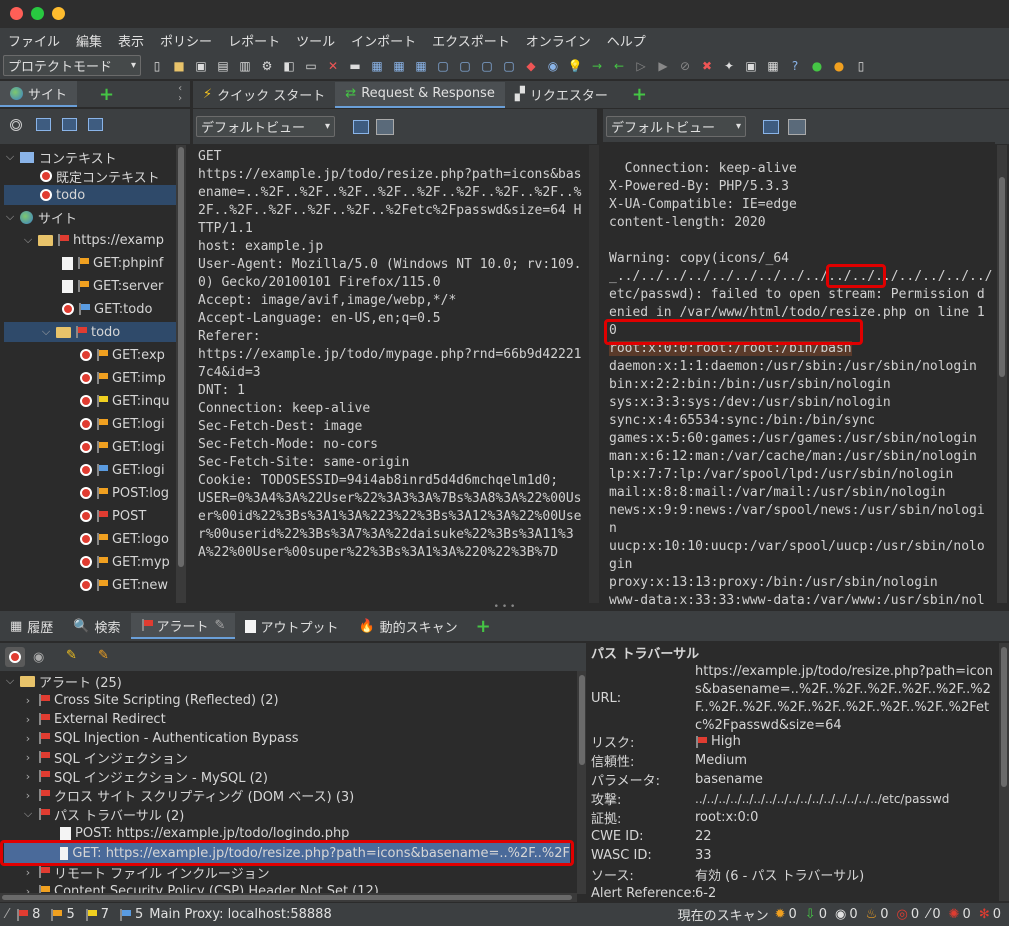  What do you see at coordinates (186, 40) in the screenshot?
I see `menu-policy: ポリシー` at bounding box center [186, 40].